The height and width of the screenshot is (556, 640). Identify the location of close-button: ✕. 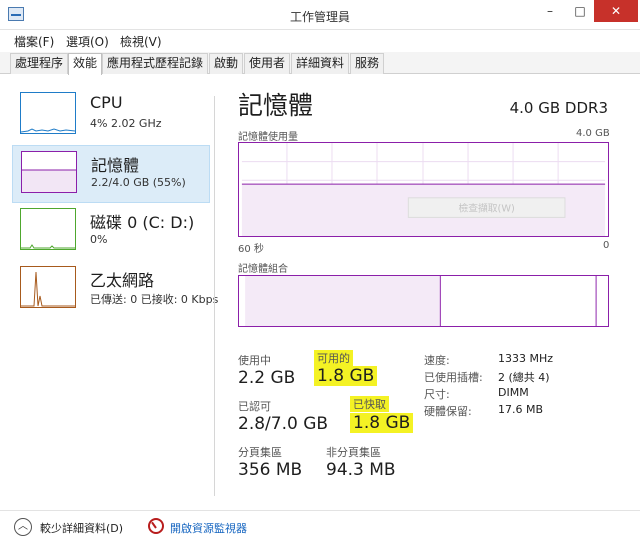
(616, 11).